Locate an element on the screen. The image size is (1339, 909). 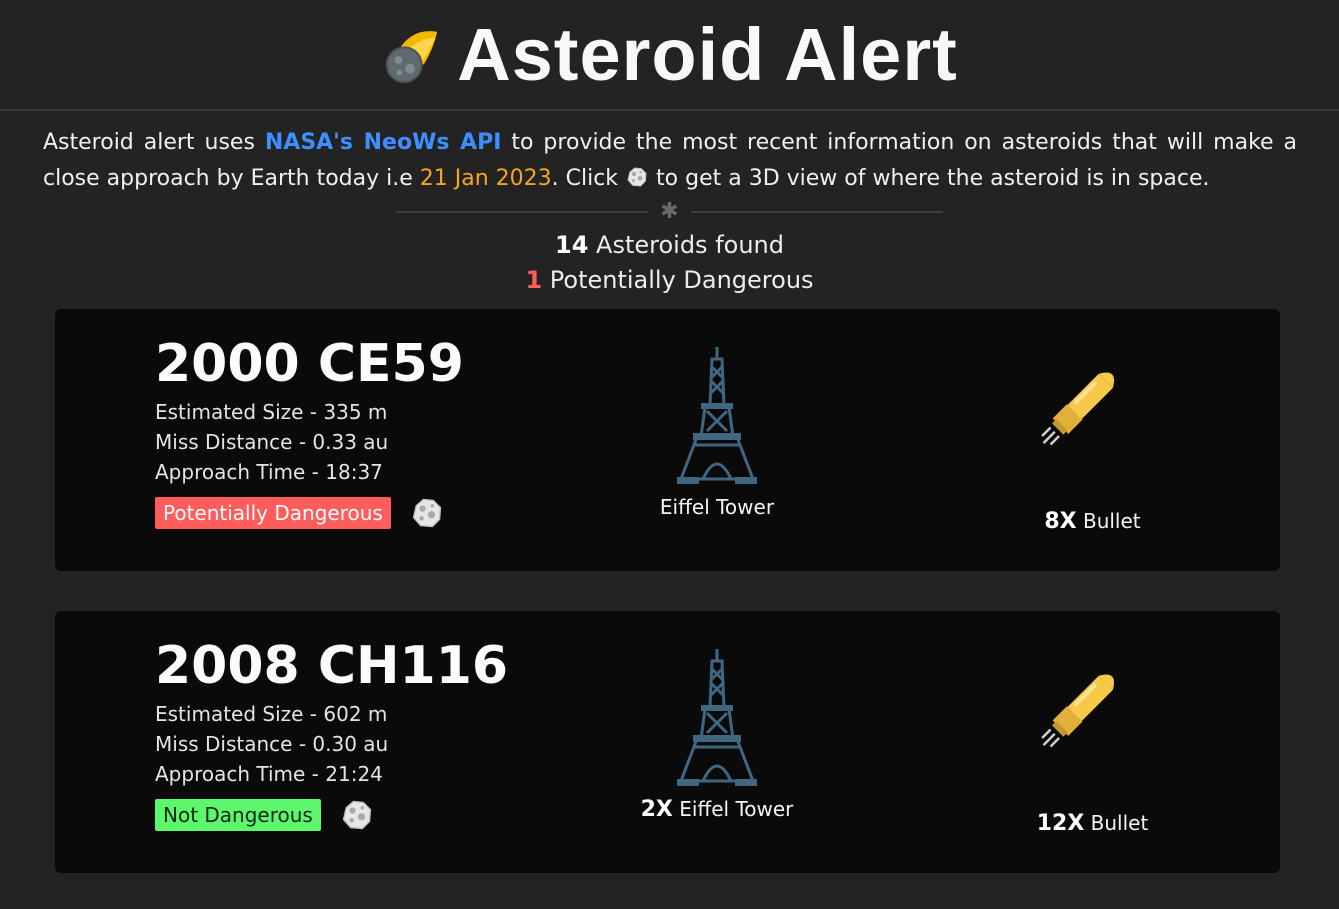
status-badge: Potentially Dangerous is located at coordinates (273, 513).